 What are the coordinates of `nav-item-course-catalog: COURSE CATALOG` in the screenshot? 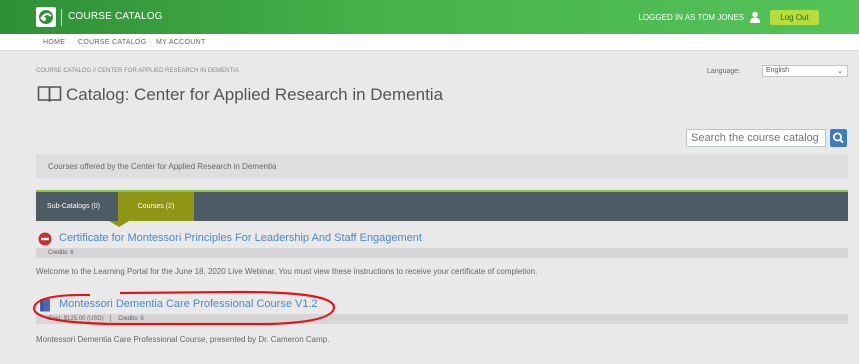 It's located at (112, 42).